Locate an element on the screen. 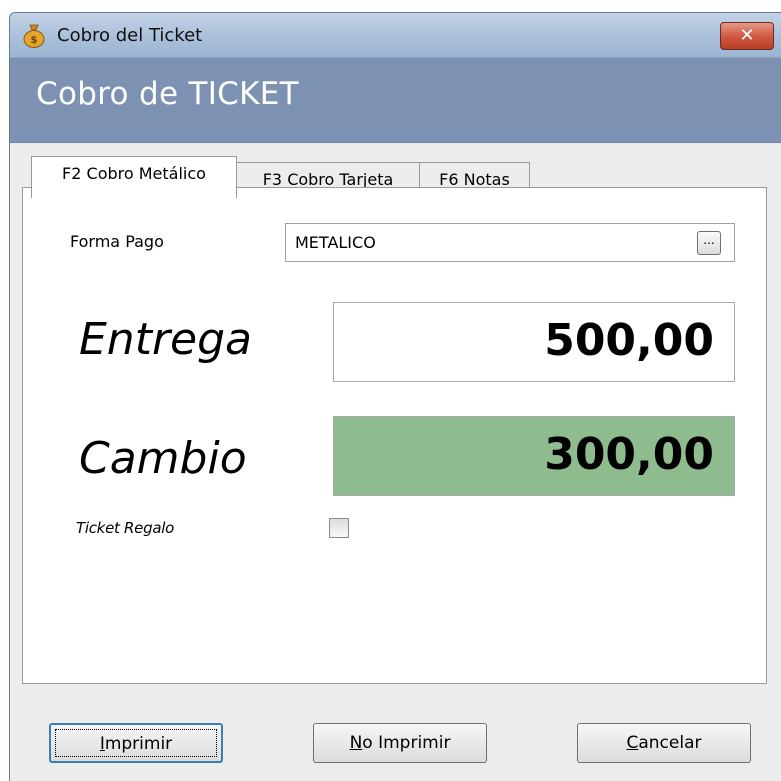 The height and width of the screenshot is (781, 781). no-imprimir-button: No Imprimir is located at coordinates (400, 743).